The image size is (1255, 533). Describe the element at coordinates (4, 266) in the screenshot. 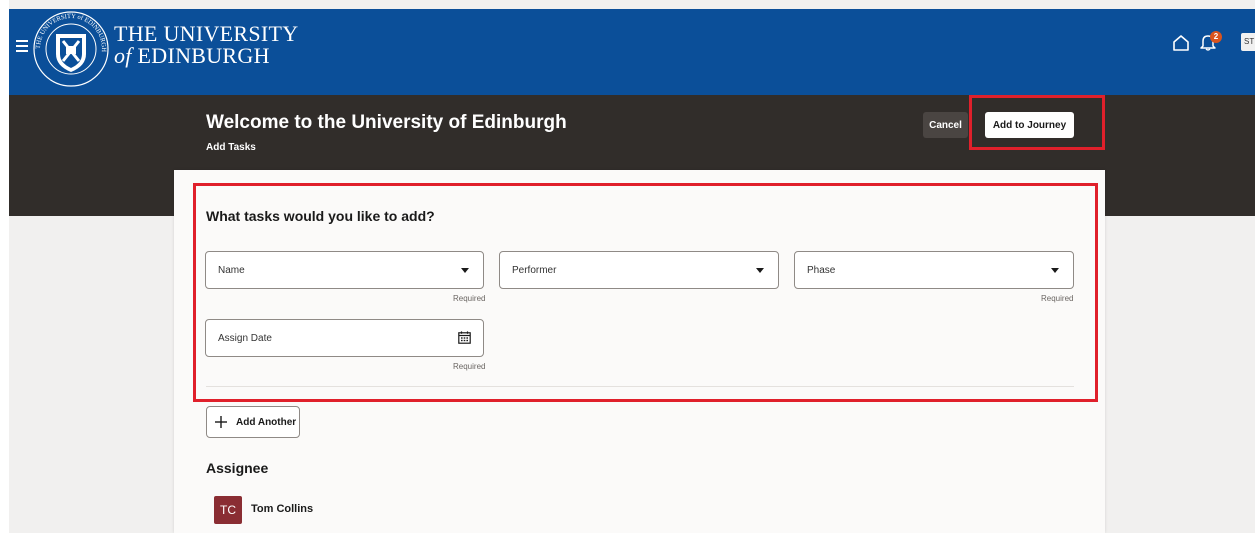

I see `left-edge` at that location.